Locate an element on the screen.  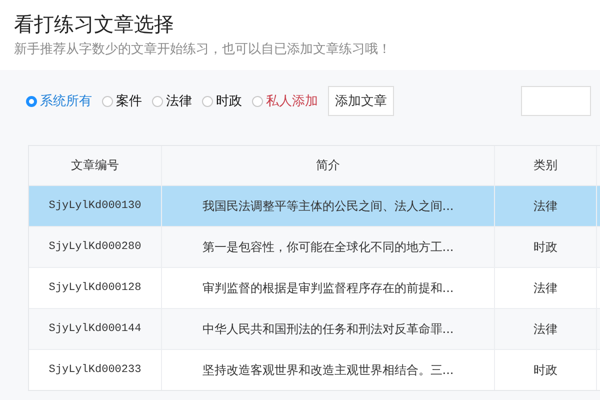
table-row: SjyLylKd000128 审判监督的根据是审判监督程序存在的前提和... 法律 is located at coordinates (314, 287).